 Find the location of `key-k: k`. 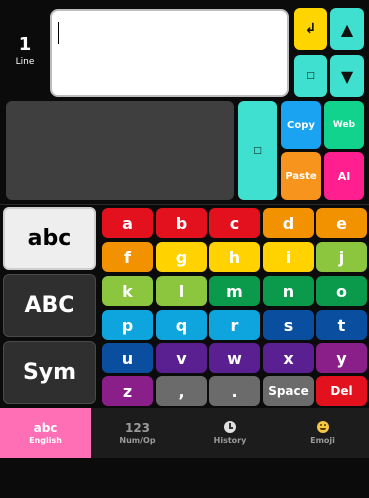

key-k: k is located at coordinates (127, 291).